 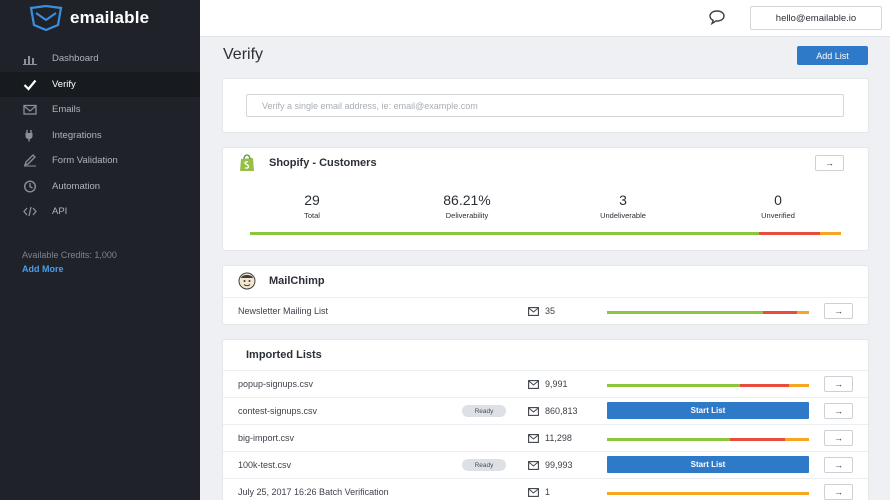 What do you see at coordinates (550, 311) in the screenshot?
I see `list-count-value: 35` at bounding box center [550, 311].